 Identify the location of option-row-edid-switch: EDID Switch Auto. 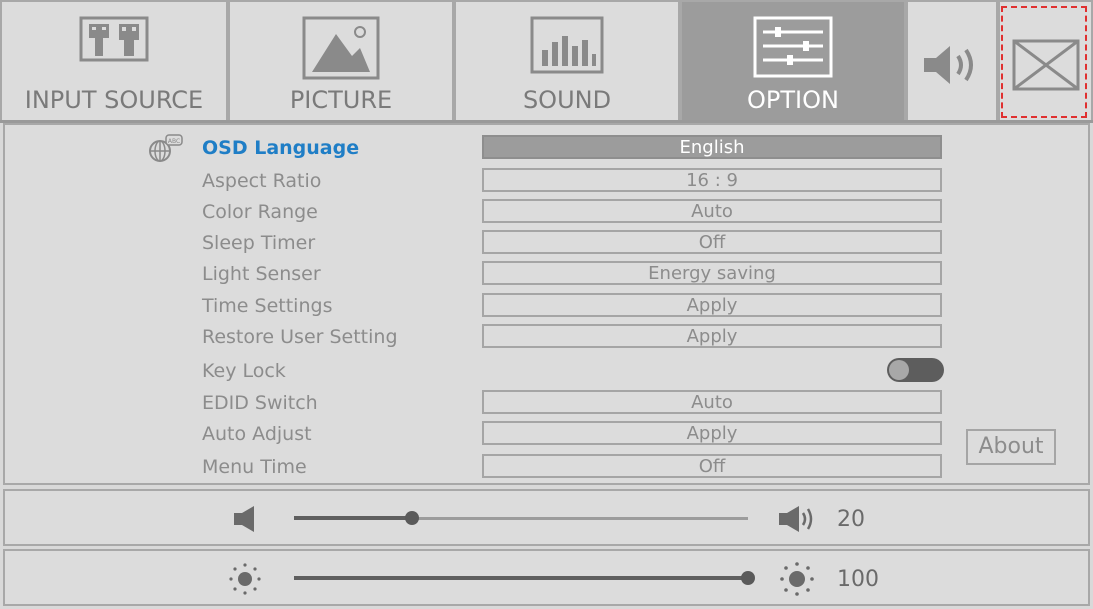
(546, 405).